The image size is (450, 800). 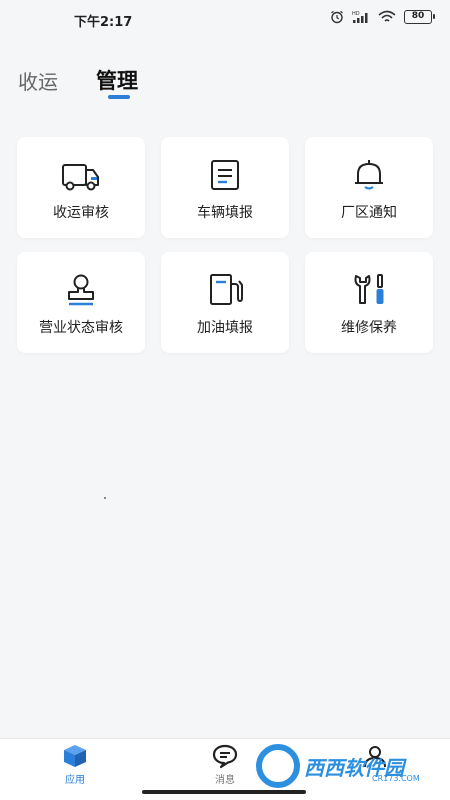 What do you see at coordinates (419, 17) in the screenshot?
I see `battery-icon: 80` at bounding box center [419, 17].